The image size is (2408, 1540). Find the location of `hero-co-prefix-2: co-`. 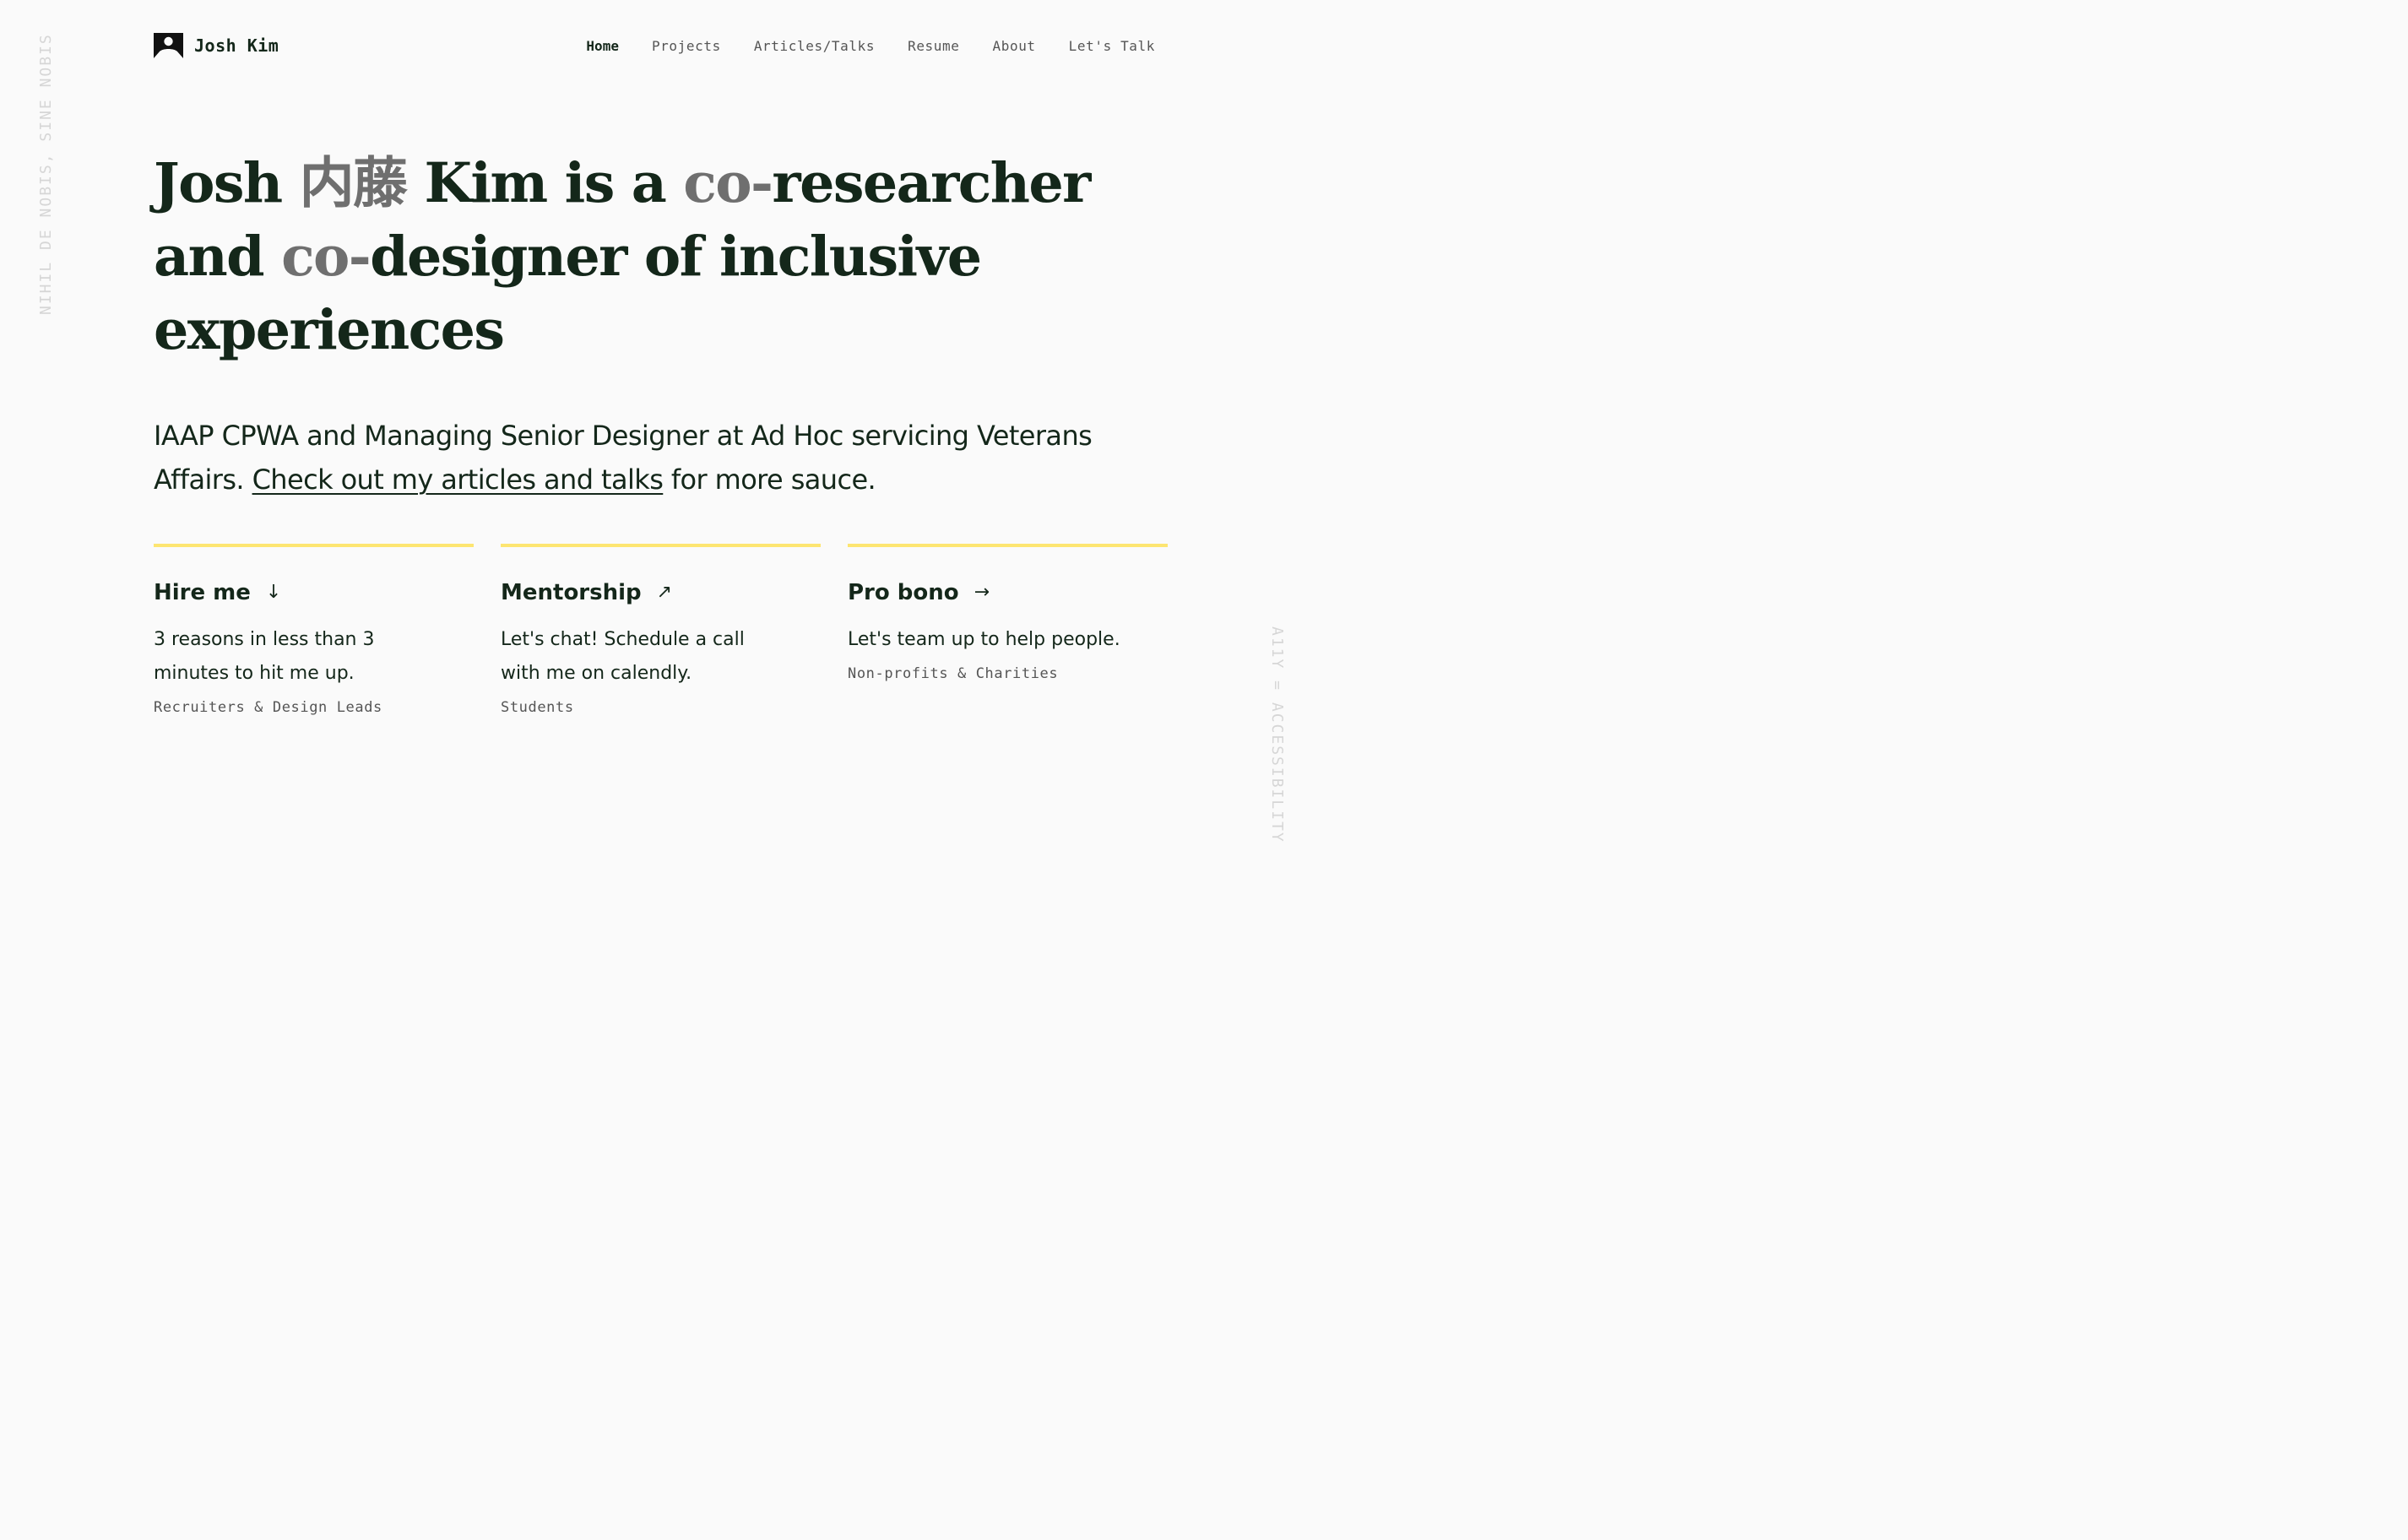

hero-co-prefix-2: co- is located at coordinates (326, 257).